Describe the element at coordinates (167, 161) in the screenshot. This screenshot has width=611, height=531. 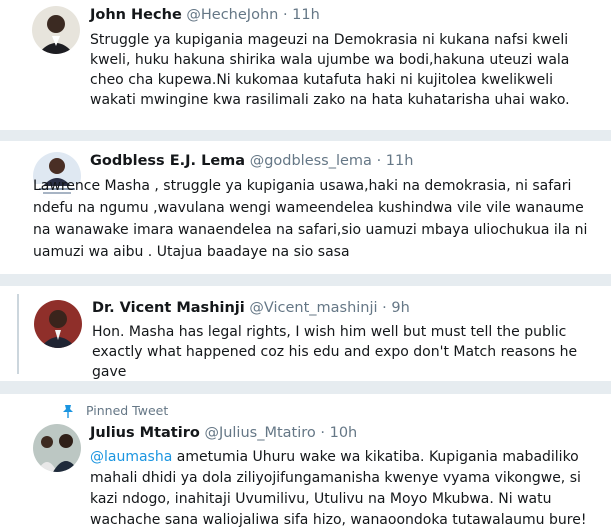
I see `author-name: Godbless E.J. Lema` at that location.